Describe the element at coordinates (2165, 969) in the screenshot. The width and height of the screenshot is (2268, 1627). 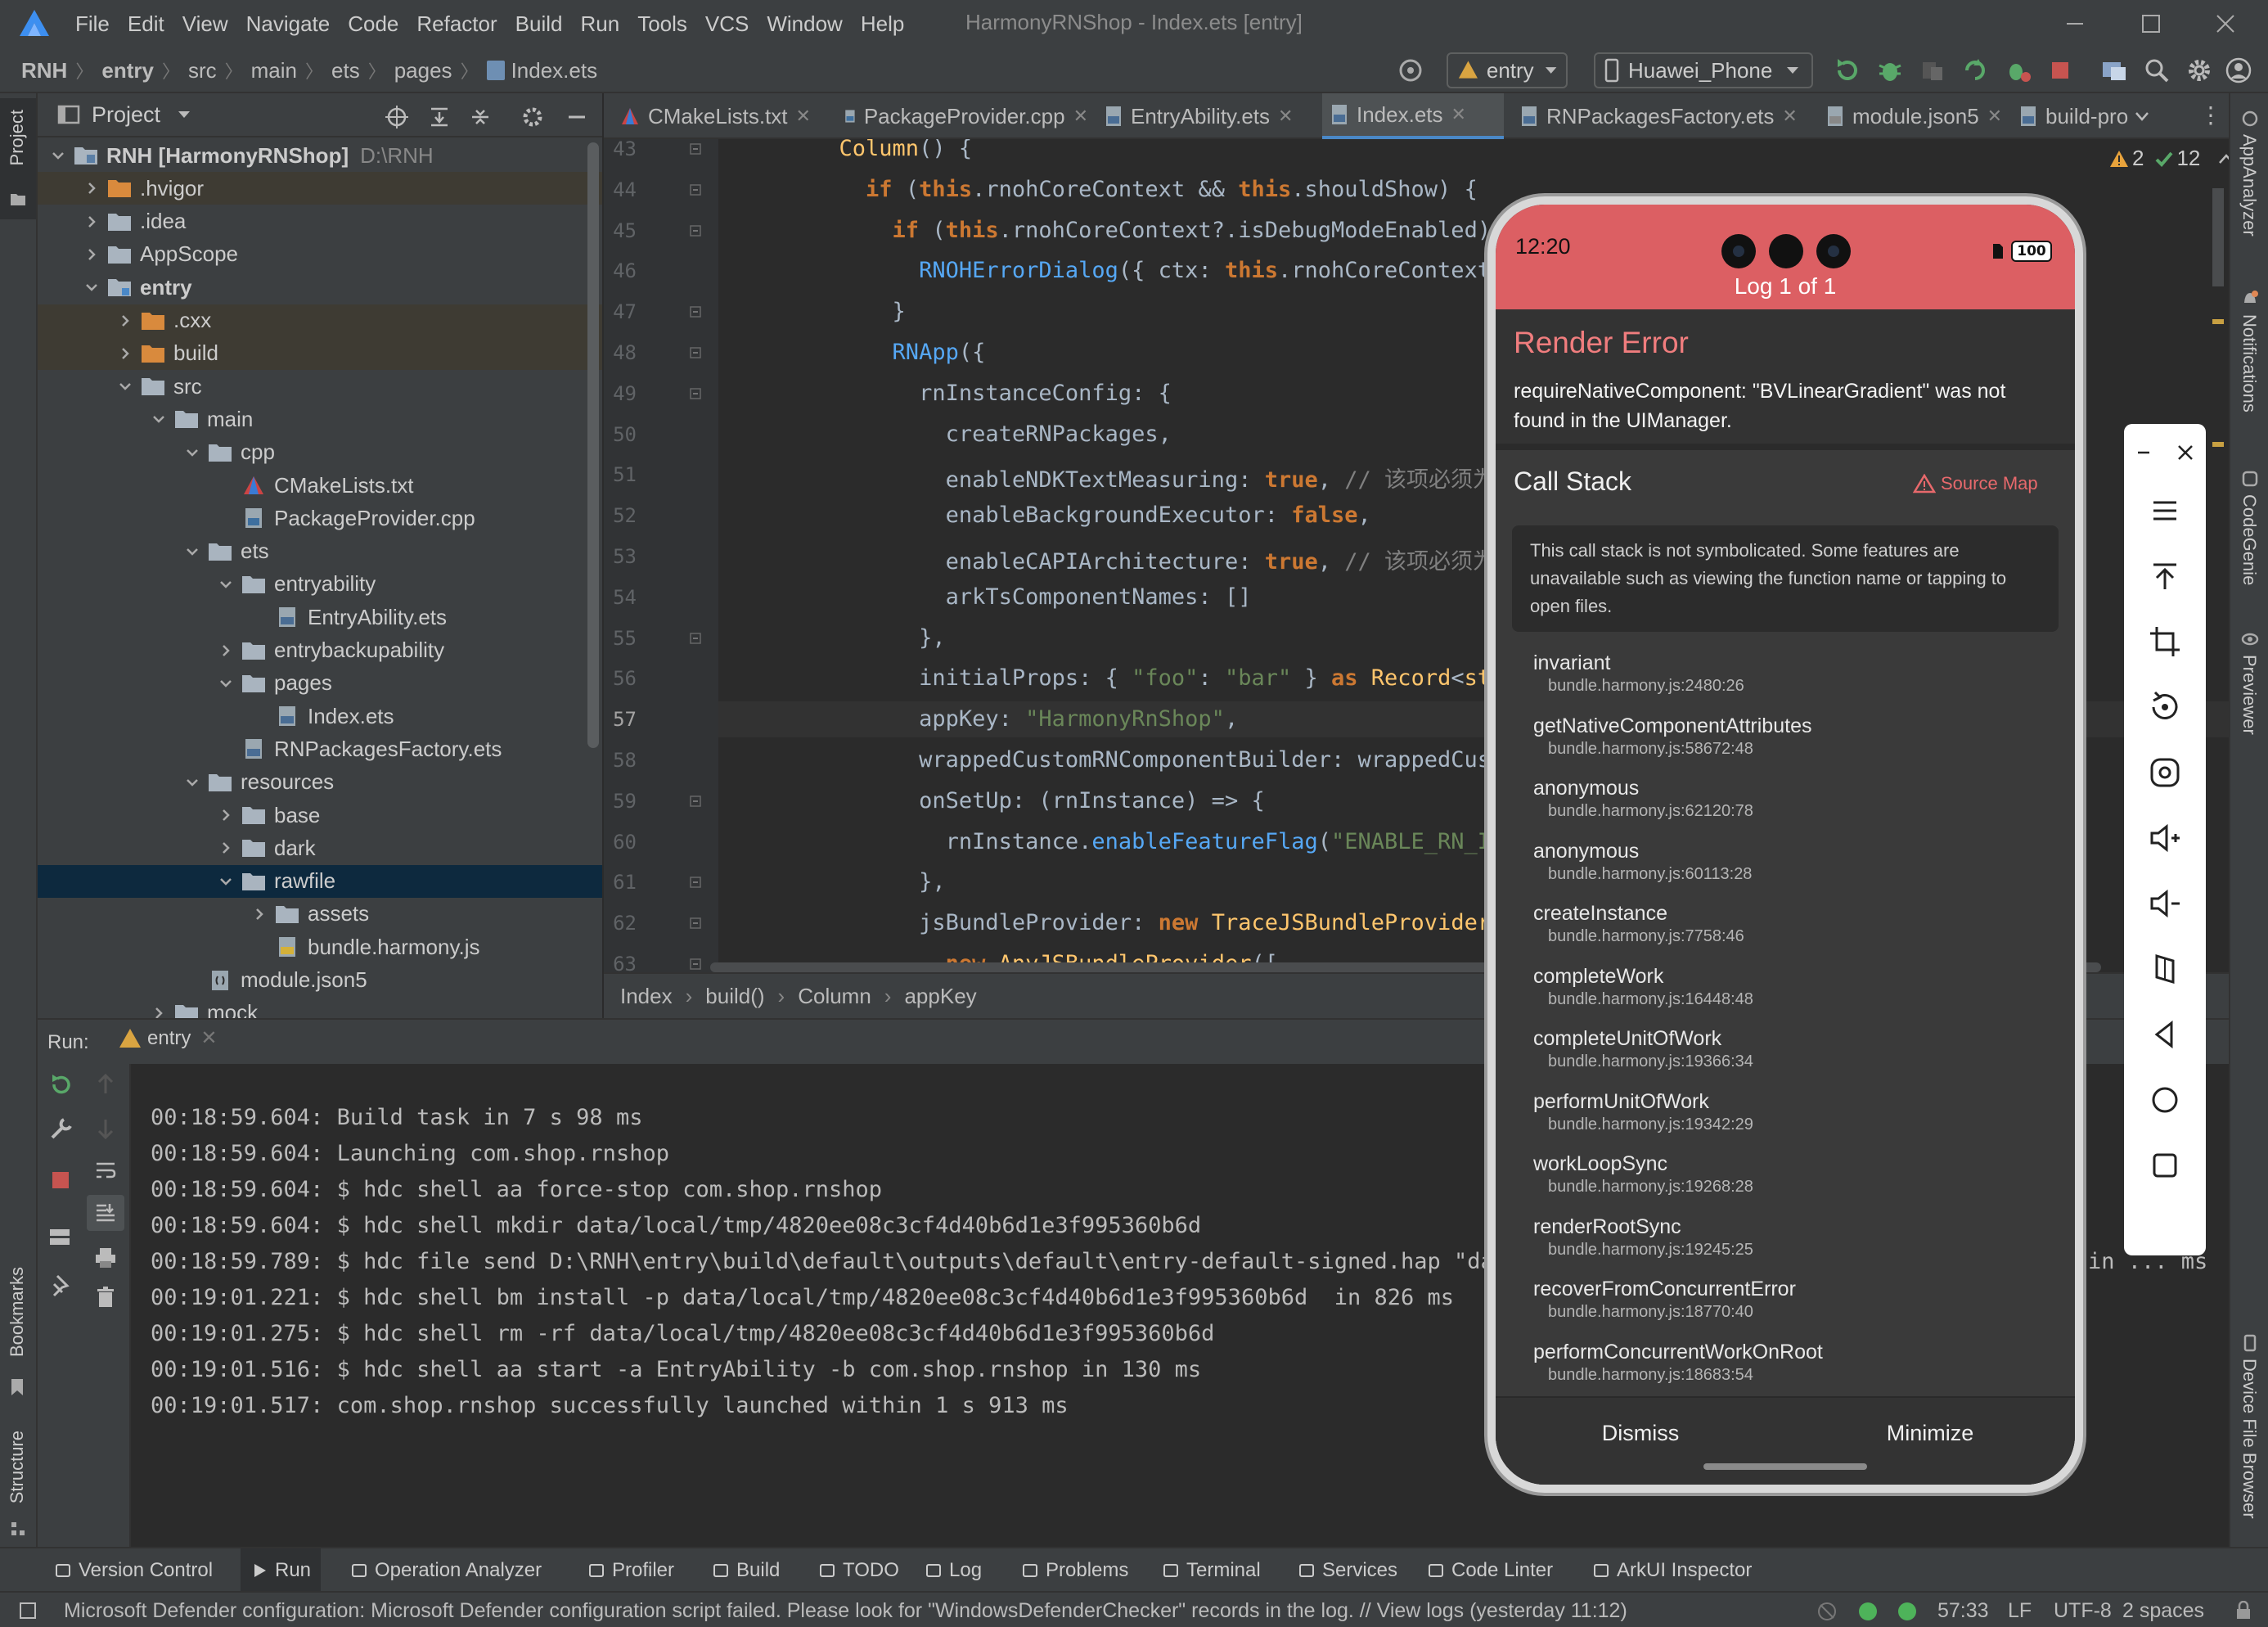
I see `fold-icon` at that location.